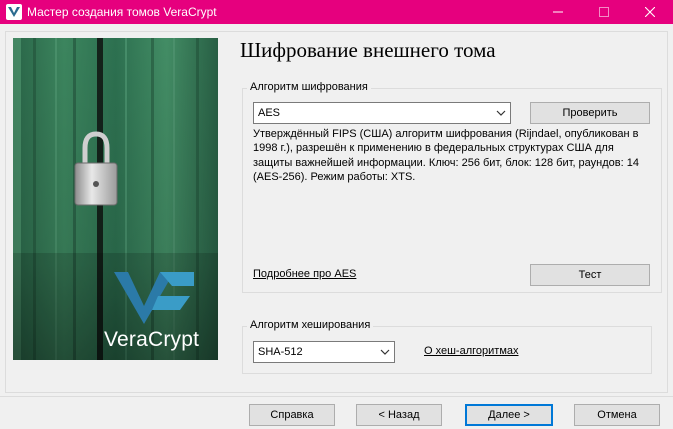  I want to click on help-button: Справка, so click(292, 415).